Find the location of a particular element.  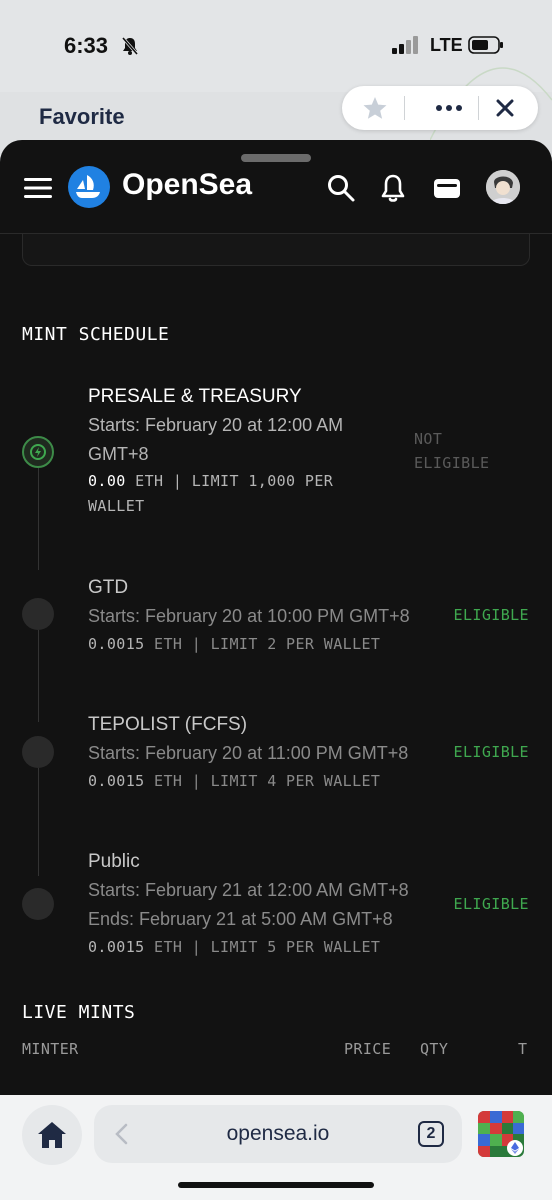

stage-start: Starts: February 20 at 11:00 PM GMT+8 is located at coordinates (248, 753).